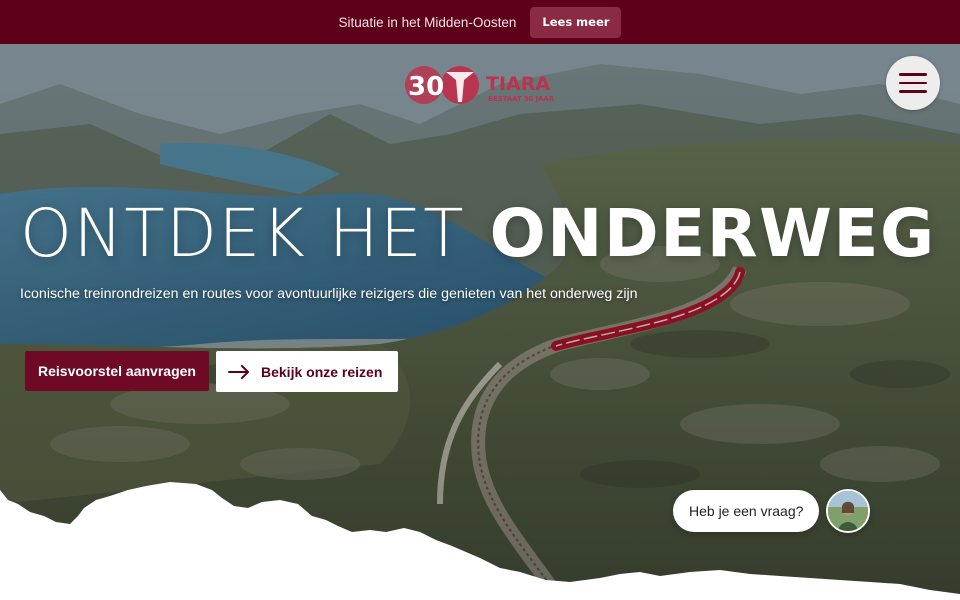 The width and height of the screenshot is (960, 600). I want to click on logo-number: 30, so click(426, 87).